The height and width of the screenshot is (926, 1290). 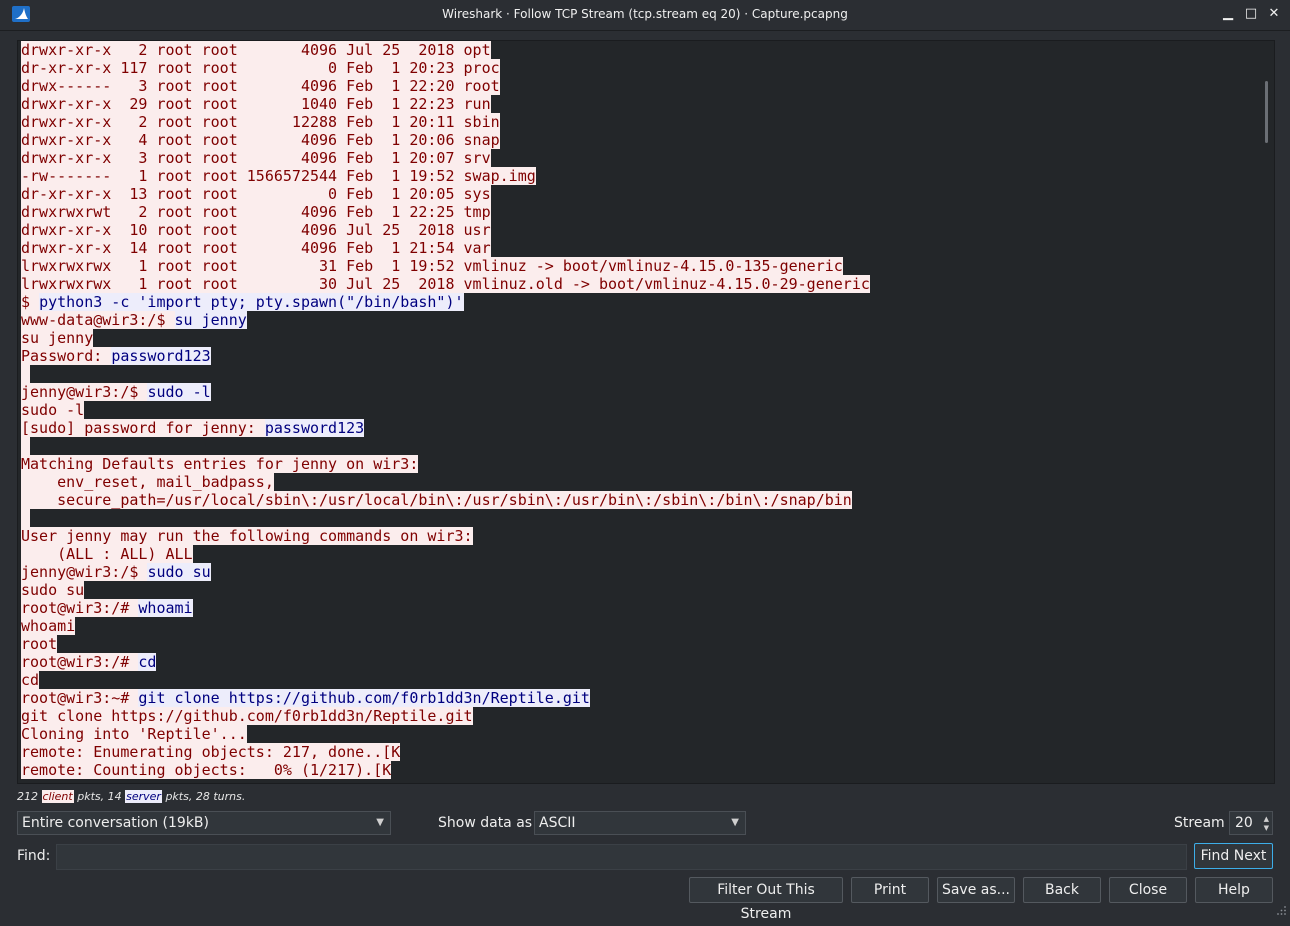 What do you see at coordinates (1062, 890) in the screenshot?
I see `back-button: Back` at bounding box center [1062, 890].